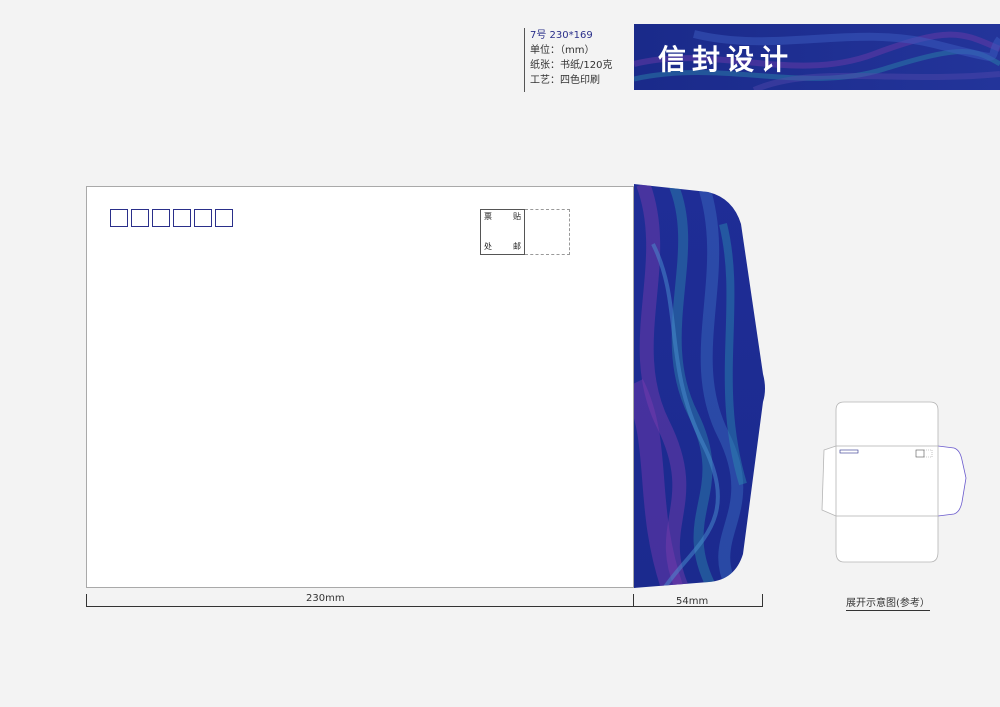  What do you see at coordinates (360, 606) in the screenshot?
I see `dimension-line-width` at bounding box center [360, 606].